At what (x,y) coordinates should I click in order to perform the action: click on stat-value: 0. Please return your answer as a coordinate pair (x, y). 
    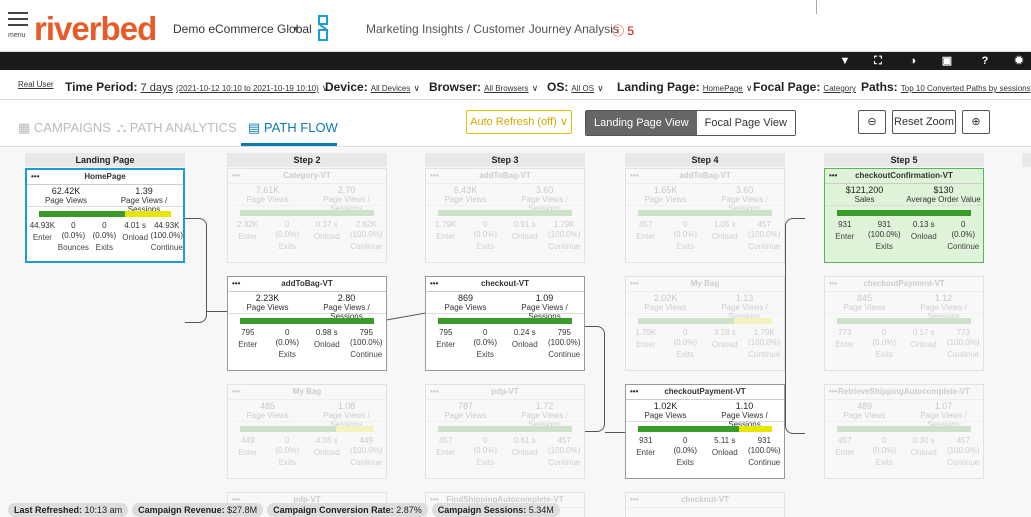
    Looking at the image, I should click on (685, 440).